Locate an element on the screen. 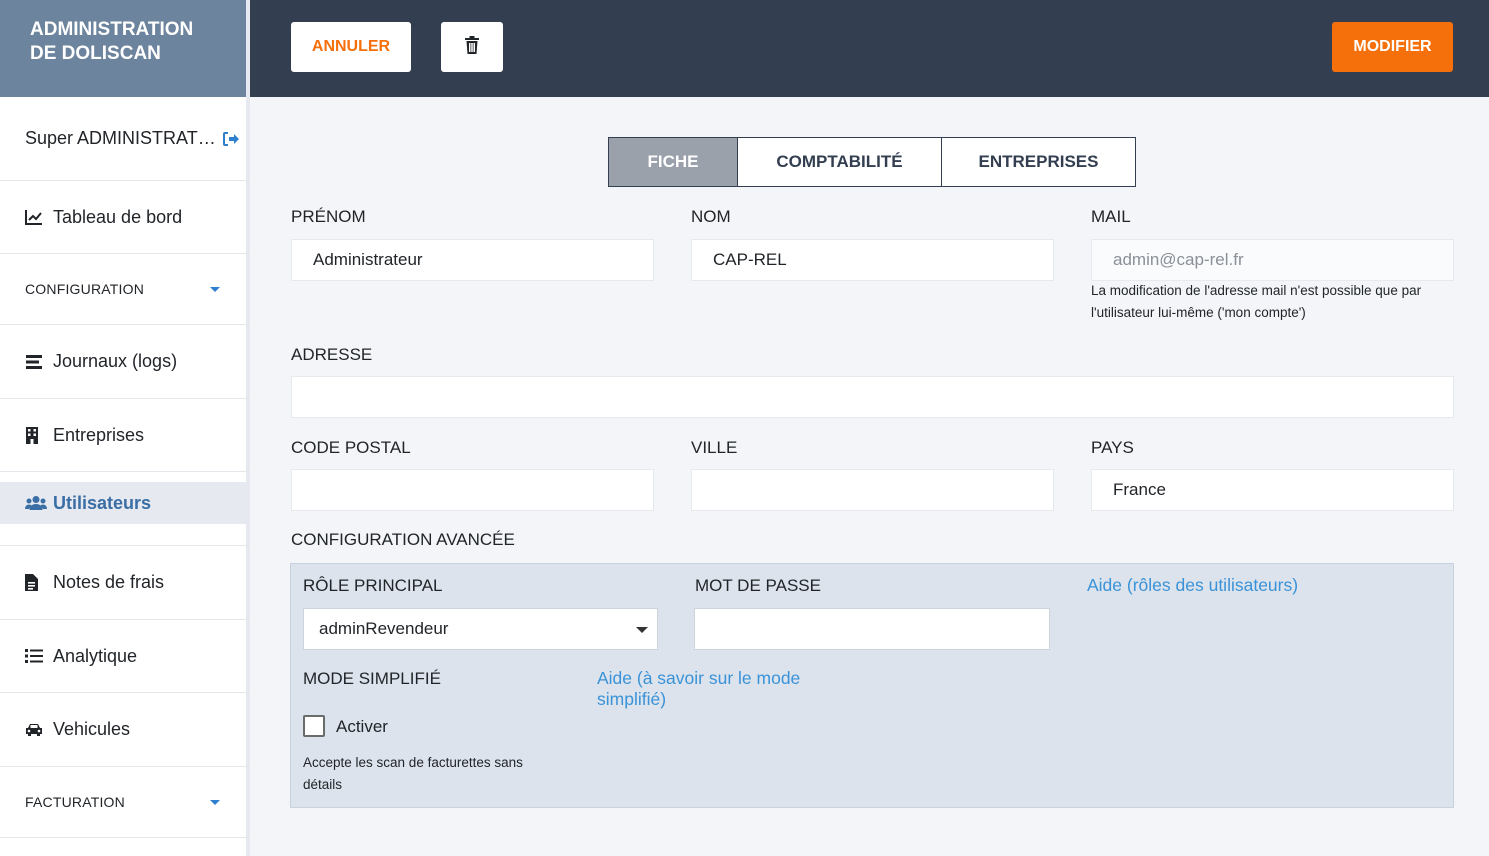 Image resolution: width=1489 pixels, height=856 pixels. delete-button is located at coordinates (472, 47).